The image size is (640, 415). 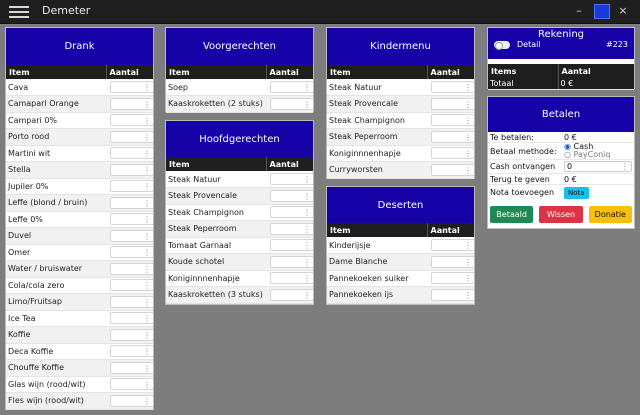 What do you see at coordinates (216, 104) in the screenshot?
I see `item-name: Kaaskroketten (2 stuks)` at bounding box center [216, 104].